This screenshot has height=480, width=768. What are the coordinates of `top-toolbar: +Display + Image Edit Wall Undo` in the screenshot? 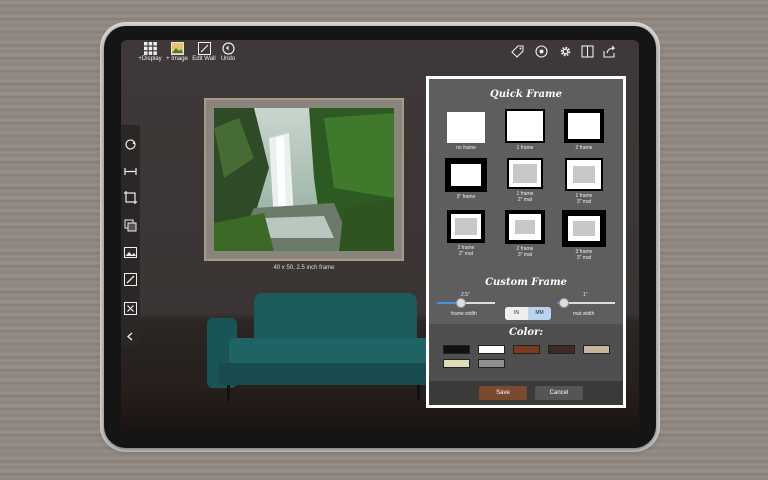 It's located at (380, 53).